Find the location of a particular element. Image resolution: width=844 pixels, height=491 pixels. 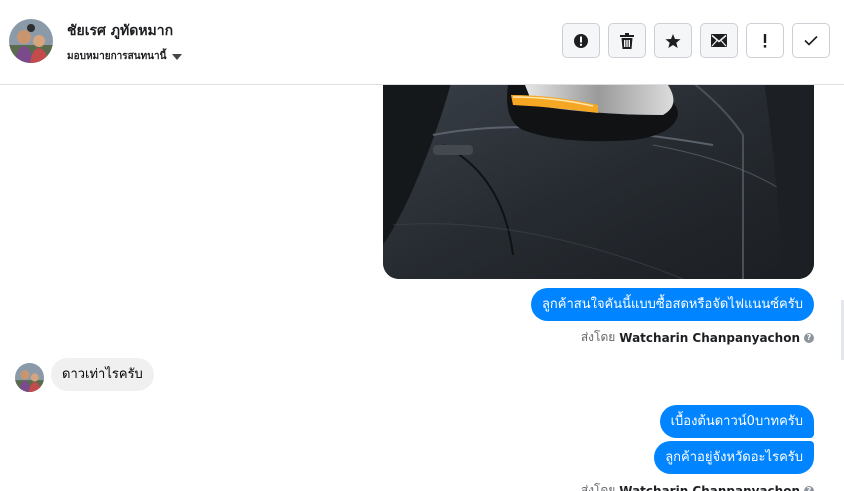

assign-conversation-dropdown: มอบหมายการสนทนานี้ is located at coordinates (125, 56).